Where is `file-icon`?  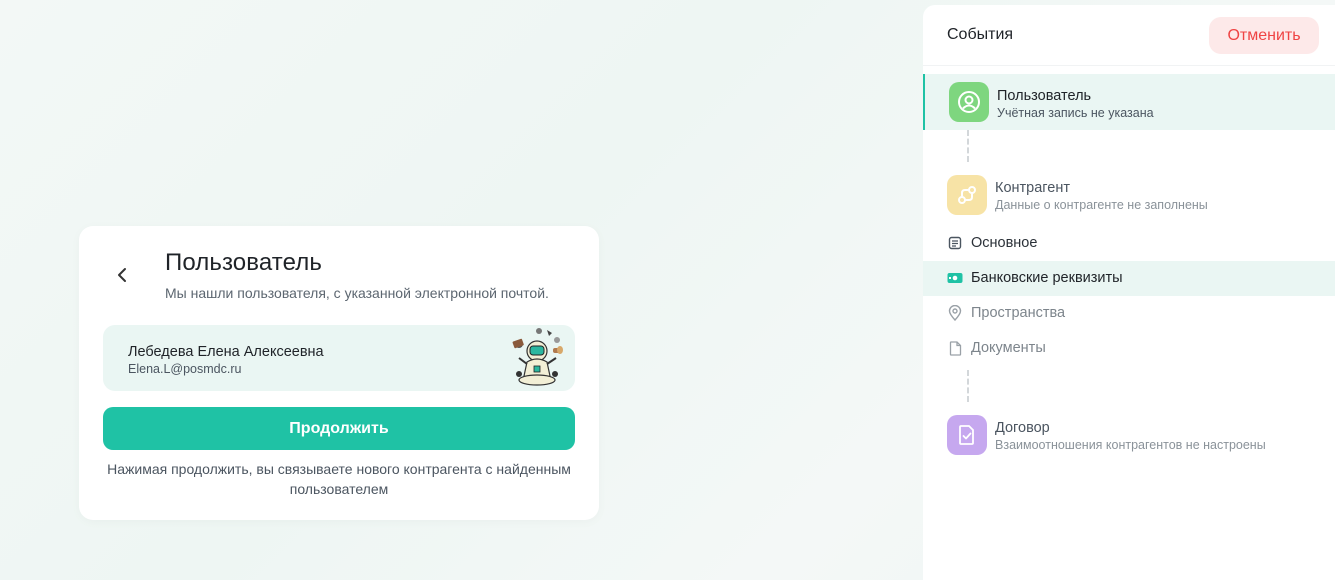 file-icon is located at coordinates (955, 348).